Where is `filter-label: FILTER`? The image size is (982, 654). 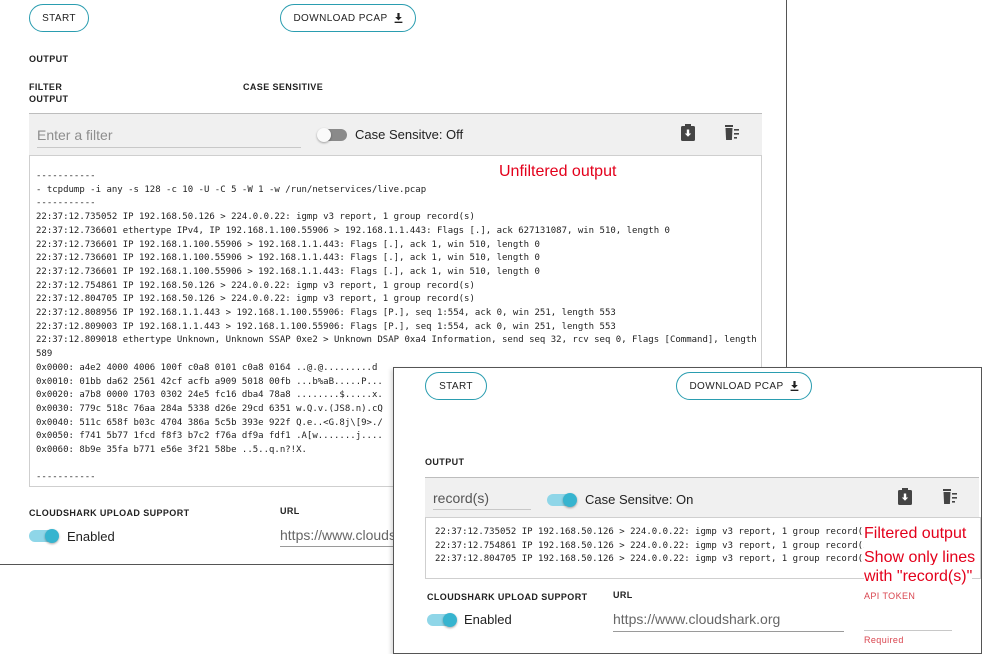 filter-label: FILTER is located at coordinates (46, 87).